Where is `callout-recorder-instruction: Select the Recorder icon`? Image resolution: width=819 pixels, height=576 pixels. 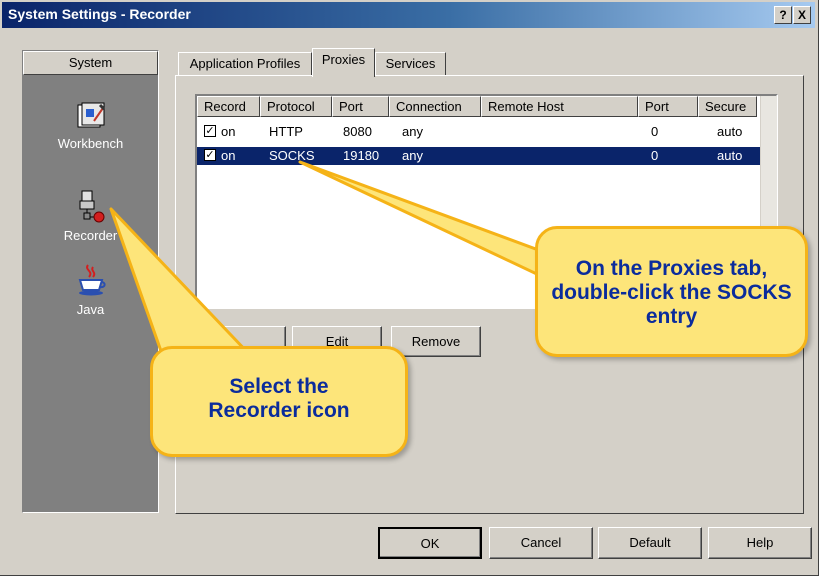 callout-recorder-instruction: Select the Recorder icon is located at coordinates (279, 401).